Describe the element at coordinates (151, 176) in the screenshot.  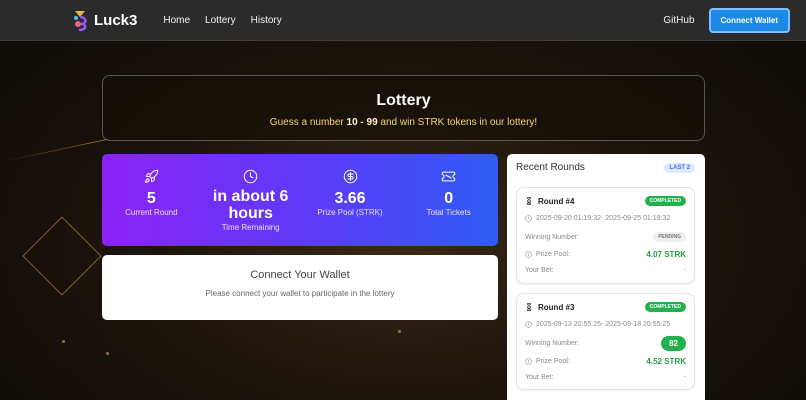
I see `rocket-icon` at that location.